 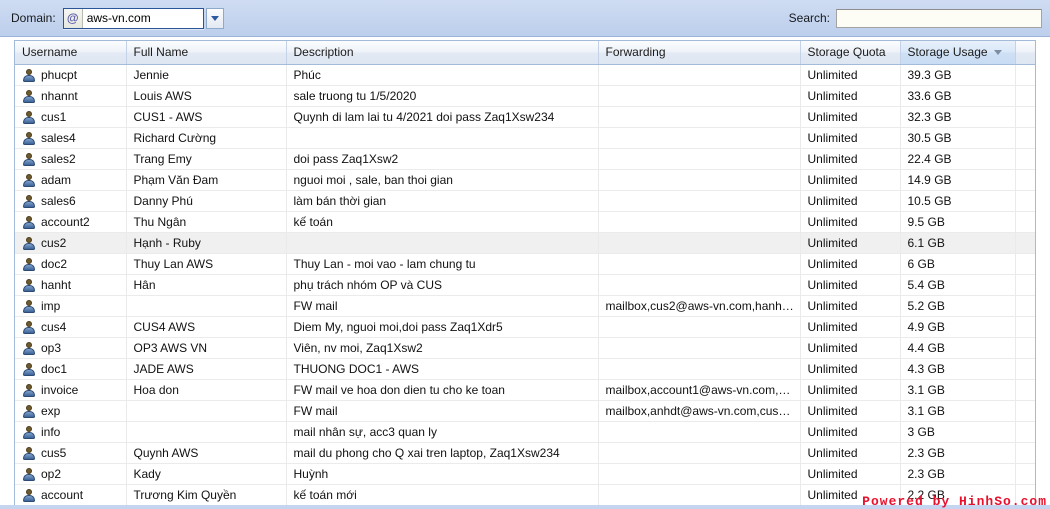 I want to click on cell-storage-usage: 3.1 GB, so click(x=958, y=390).